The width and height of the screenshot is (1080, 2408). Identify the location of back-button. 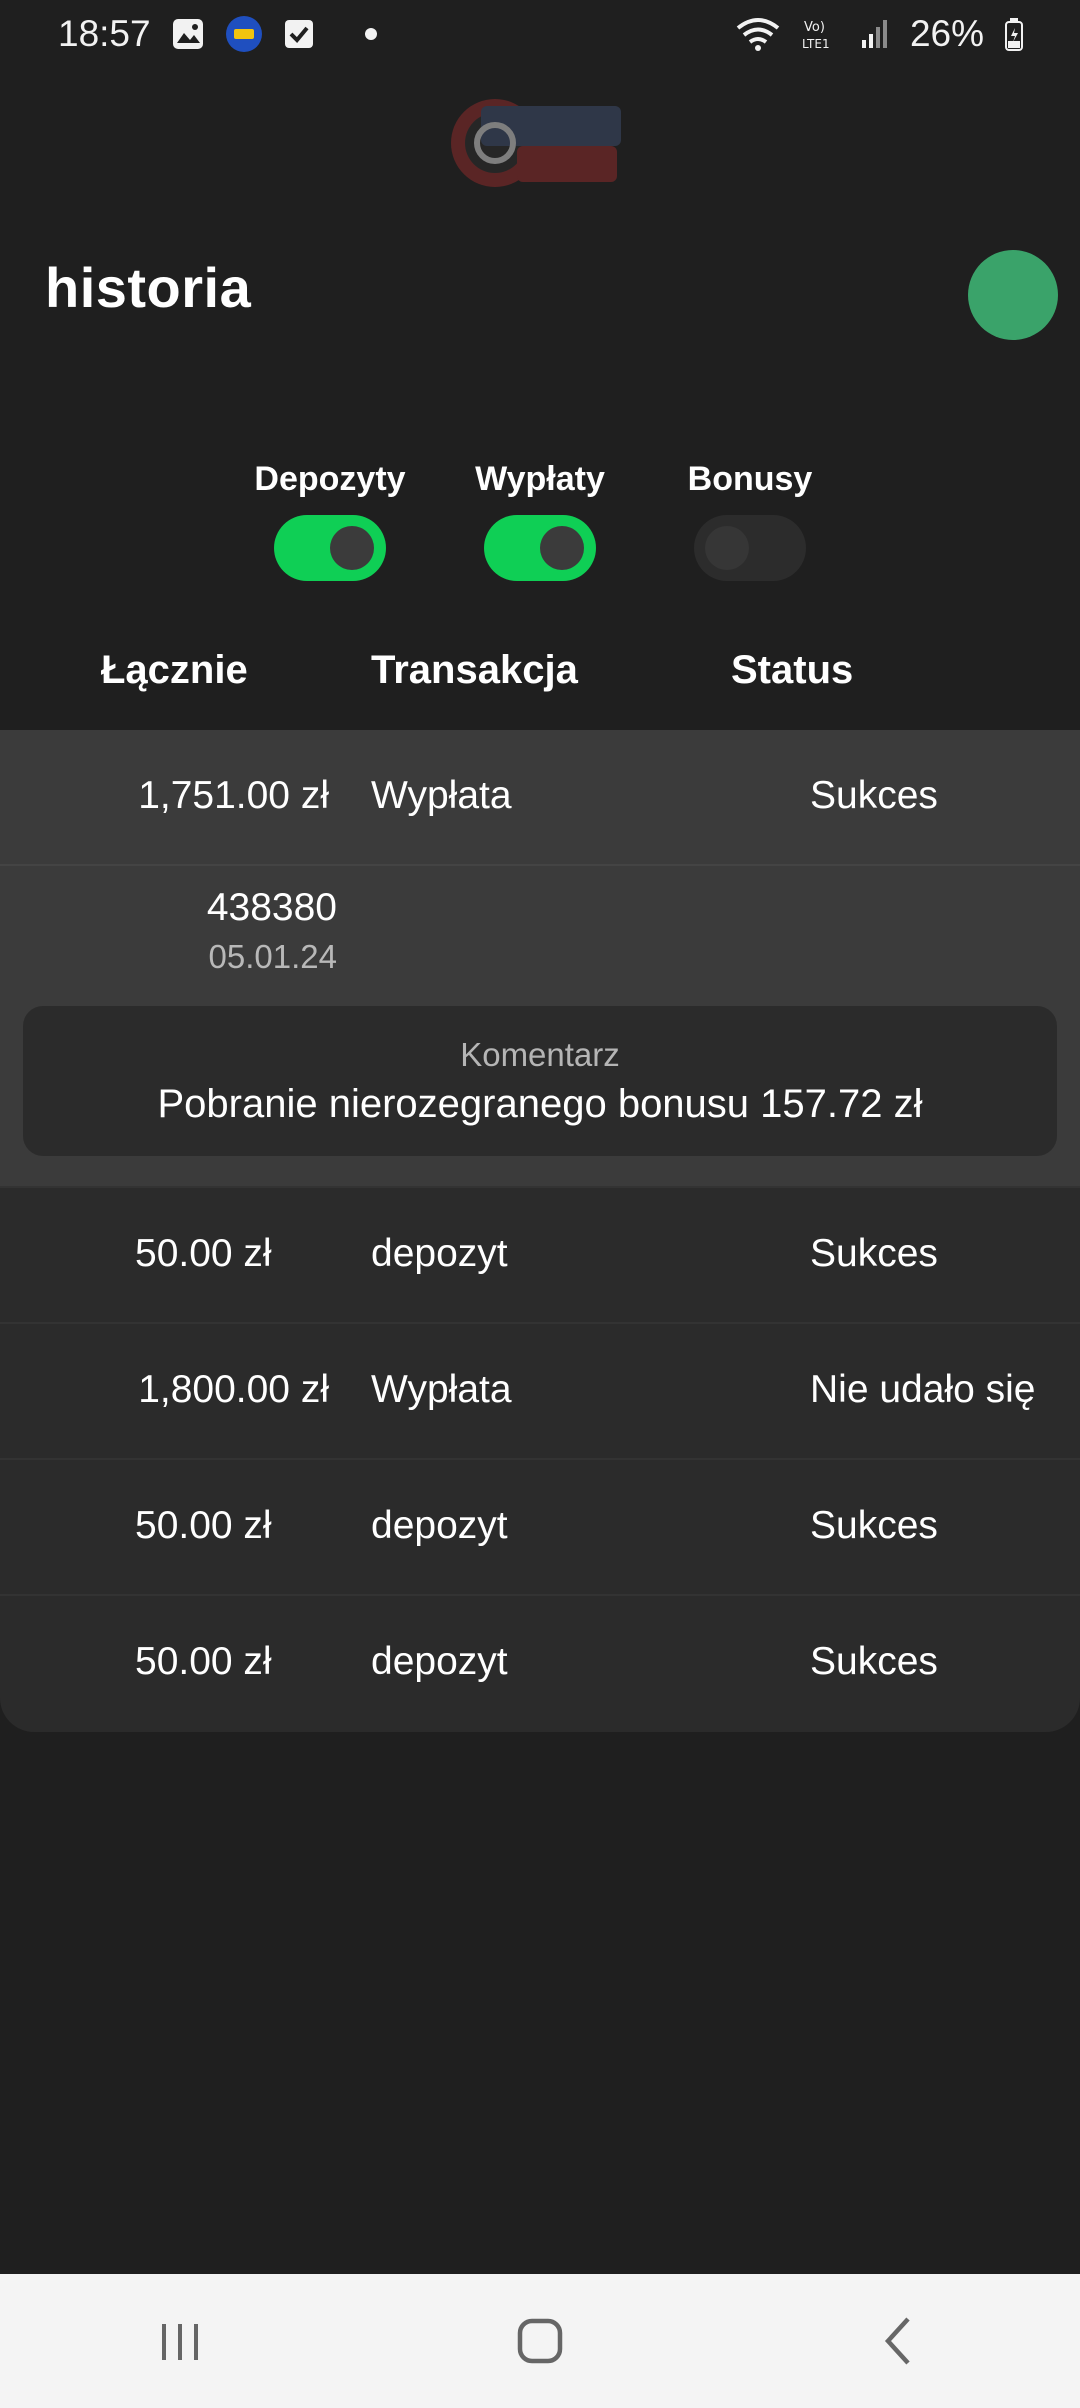
(900, 2341).